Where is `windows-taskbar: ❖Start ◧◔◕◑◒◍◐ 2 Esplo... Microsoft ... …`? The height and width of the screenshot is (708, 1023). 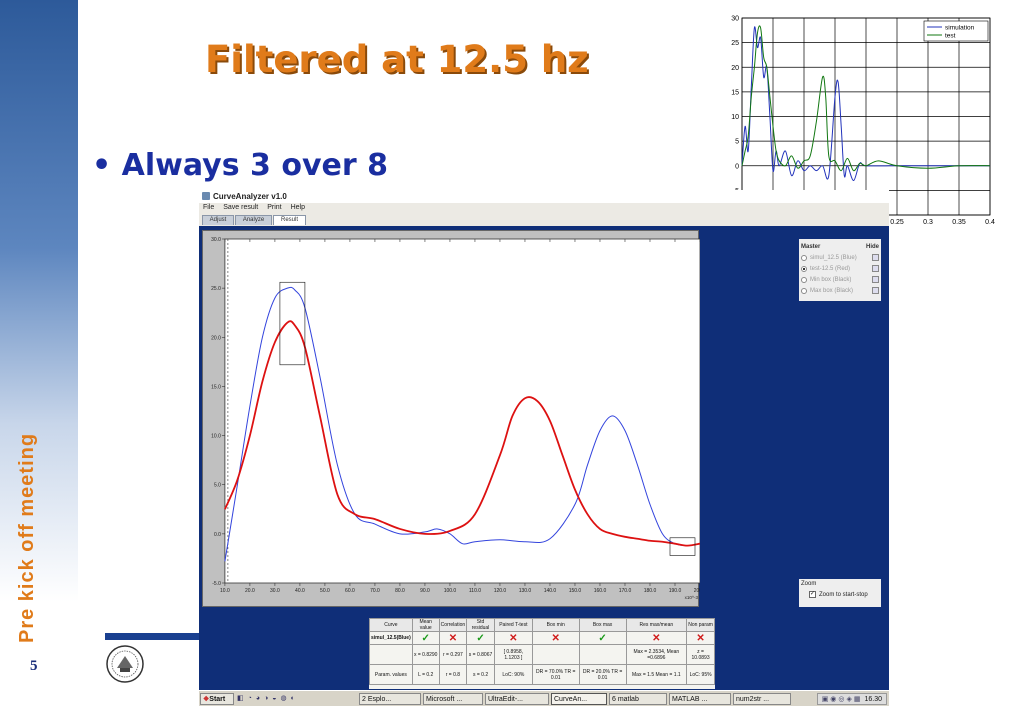
windows-taskbar: ❖Start ◧◔◕◑◒◍◐ 2 Esplo... Microsoft ... … is located at coordinates (544, 698).